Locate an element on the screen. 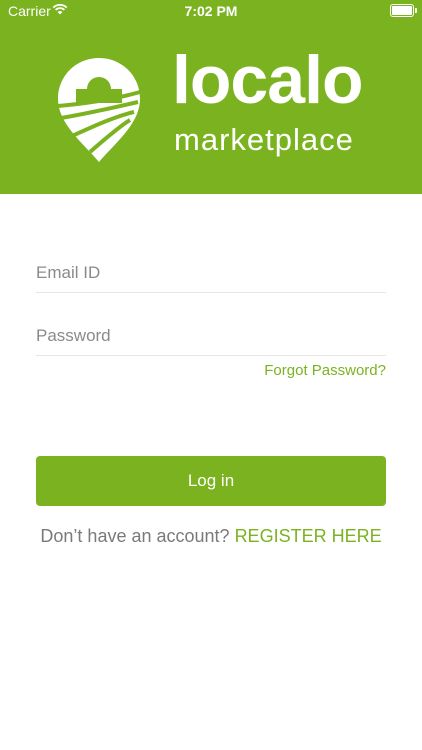 This screenshot has width=422, height=750. forgot-password-link: Forgot Password? is located at coordinates (325, 370).